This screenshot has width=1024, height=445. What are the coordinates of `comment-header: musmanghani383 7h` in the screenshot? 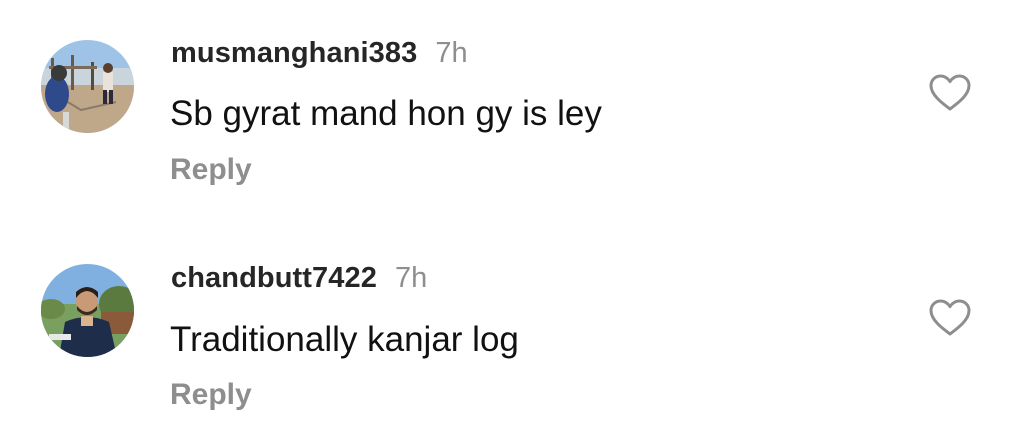 It's located at (319, 53).